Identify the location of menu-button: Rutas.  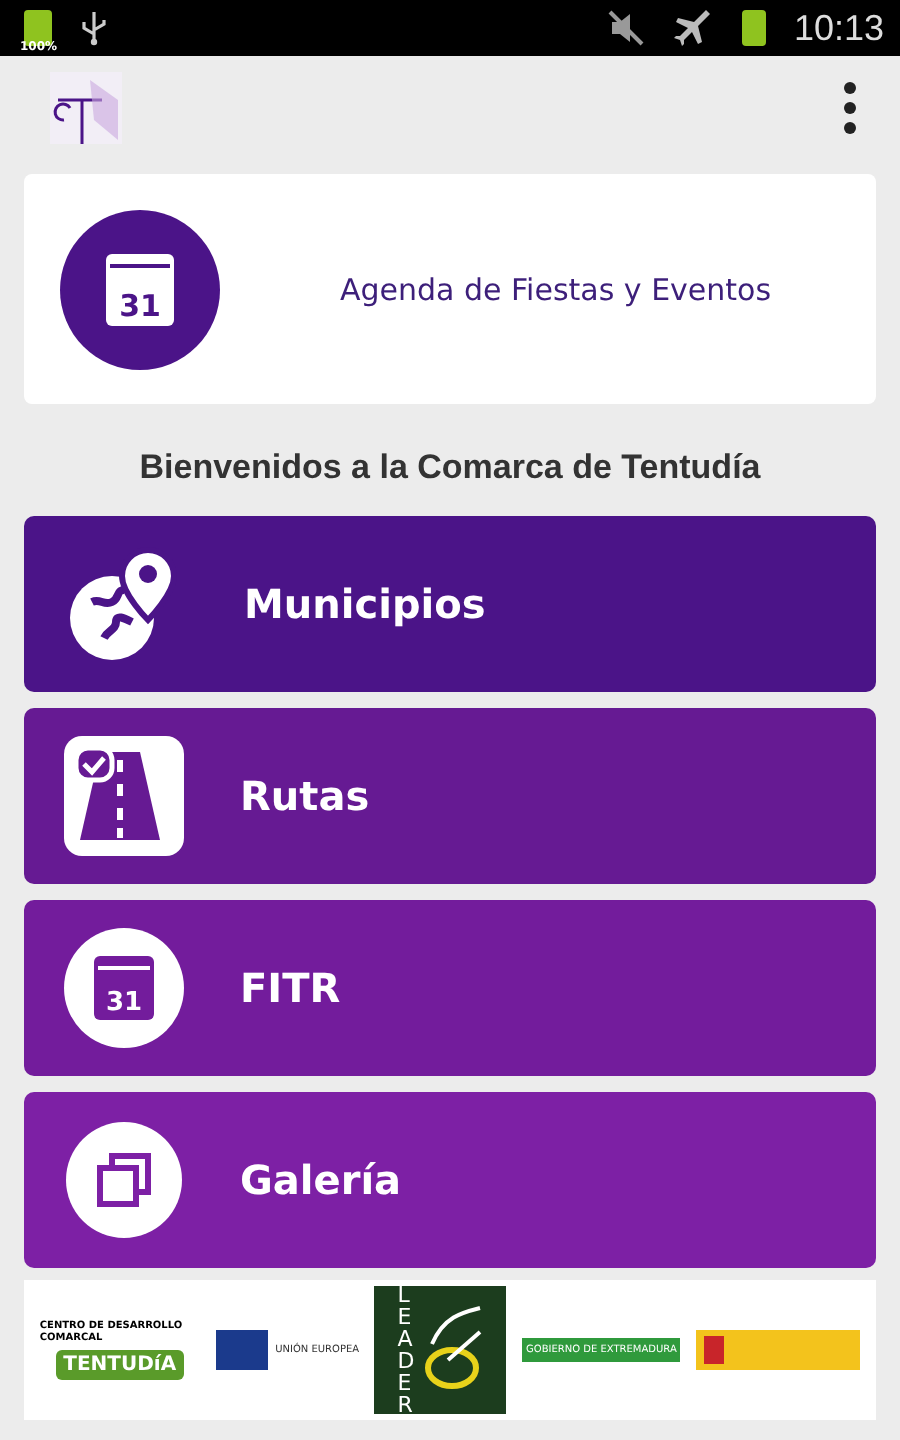
(450, 796).